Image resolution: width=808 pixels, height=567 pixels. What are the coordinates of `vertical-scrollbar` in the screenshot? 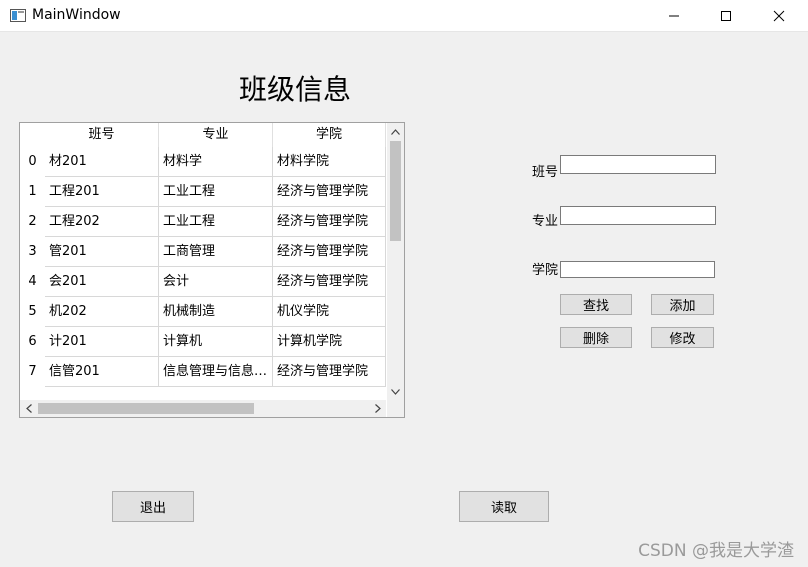 It's located at (395, 261).